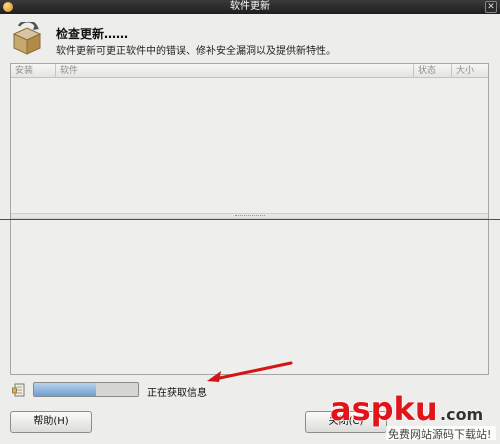  Describe the element at coordinates (432, 71) in the screenshot. I see `column-header-status: 状态` at that location.